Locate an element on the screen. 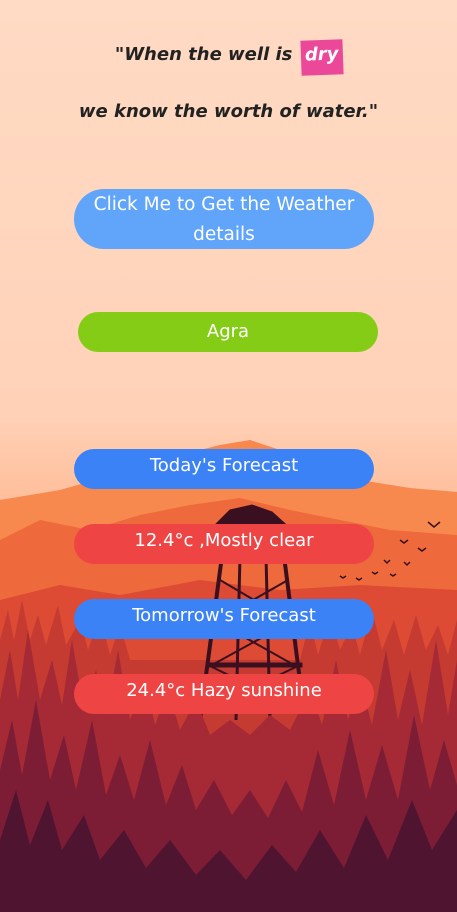 The width and height of the screenshot is (457, 912). tomorrow-forecast-label: Tomorrow's Forecast is located at coordinates (224, 619).